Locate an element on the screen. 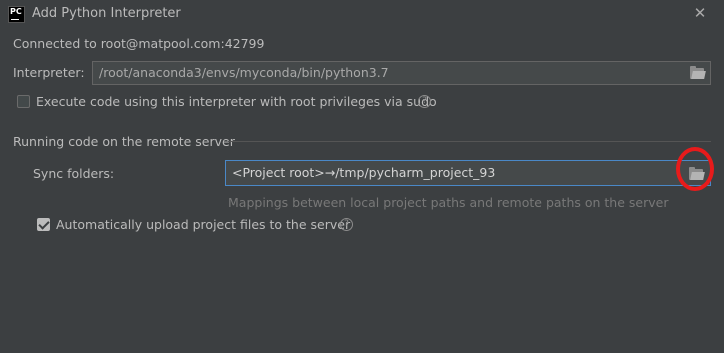  connection-status: Connected to root@matpool.com:42799 is located at coordinates (139, 43).